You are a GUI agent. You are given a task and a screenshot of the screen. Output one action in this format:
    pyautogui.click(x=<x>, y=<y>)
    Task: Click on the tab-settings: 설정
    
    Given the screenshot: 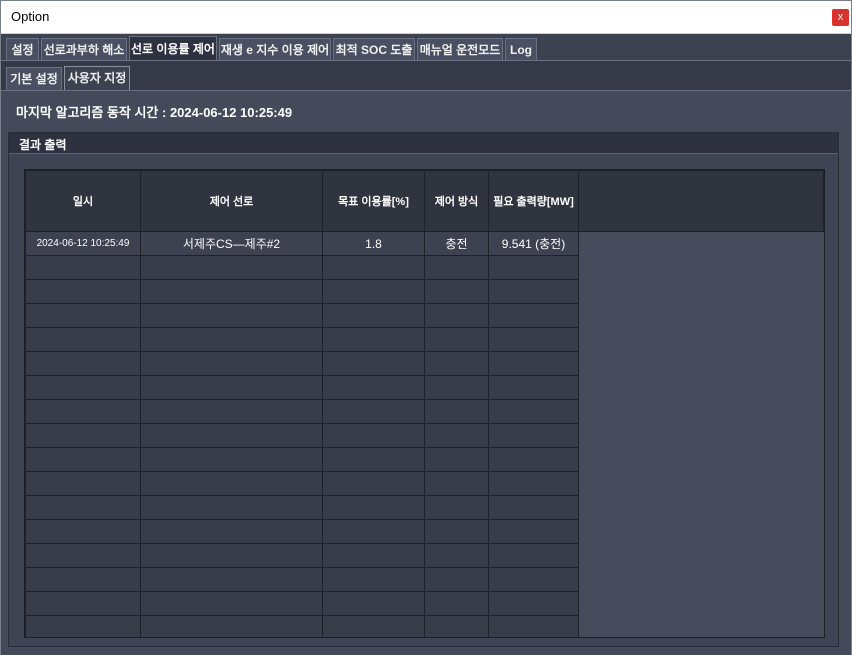 What is the action you would take?
    pyautogui.click(x=22, y=49)
    